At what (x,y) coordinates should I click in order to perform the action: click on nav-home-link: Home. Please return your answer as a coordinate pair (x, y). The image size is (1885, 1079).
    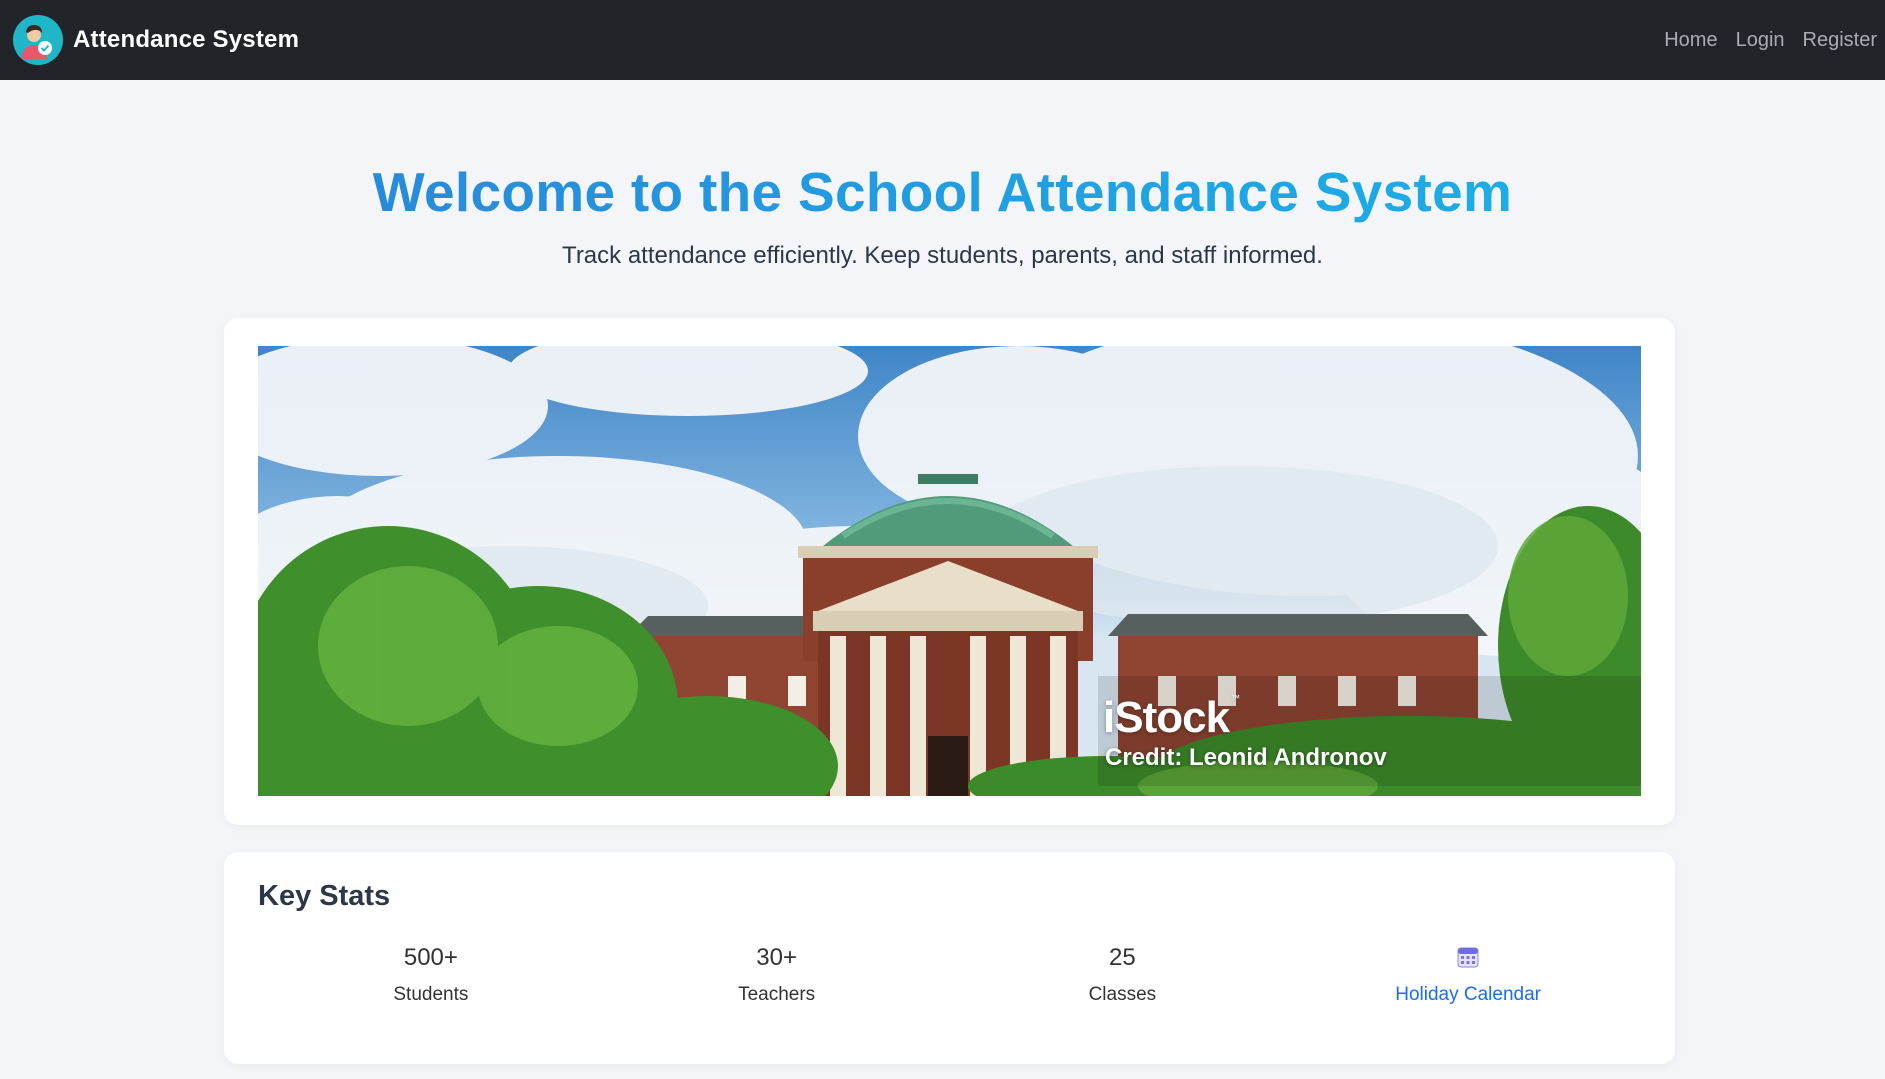
    Looking at the image, I should click on (1690, 40).